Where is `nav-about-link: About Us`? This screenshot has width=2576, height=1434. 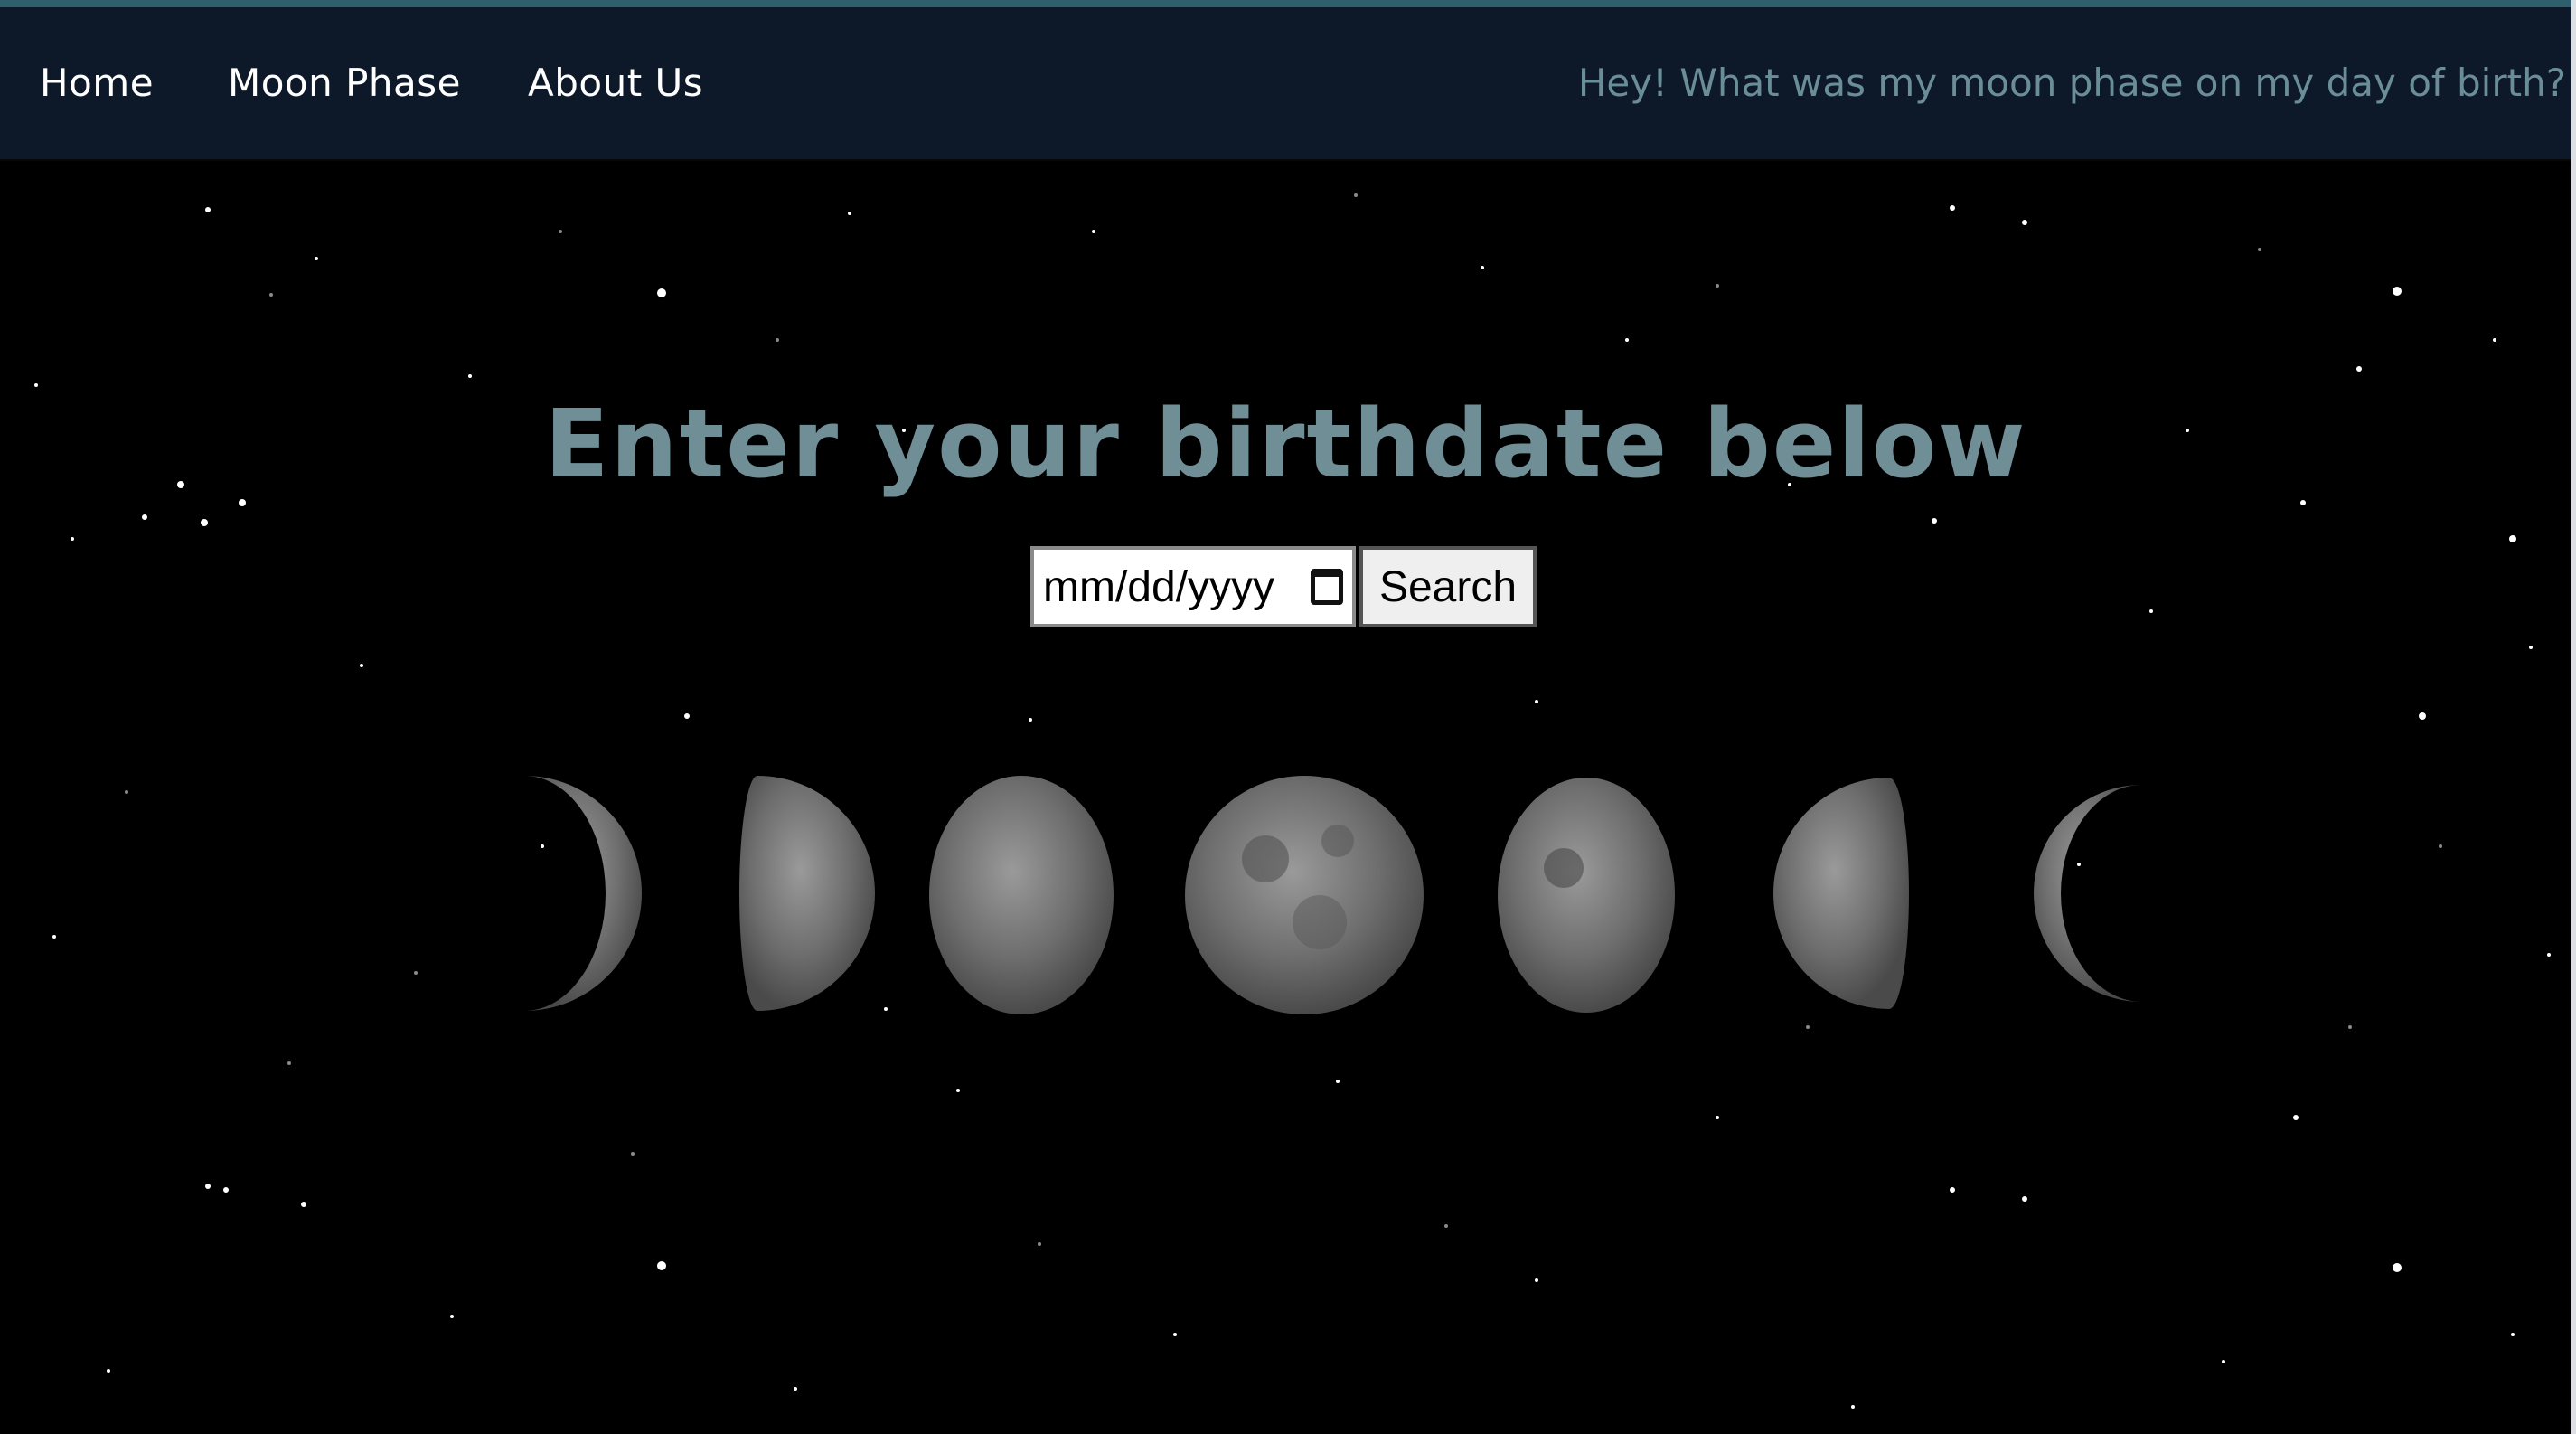
nav-about-link: About Us is located at coordinates (615, 83).